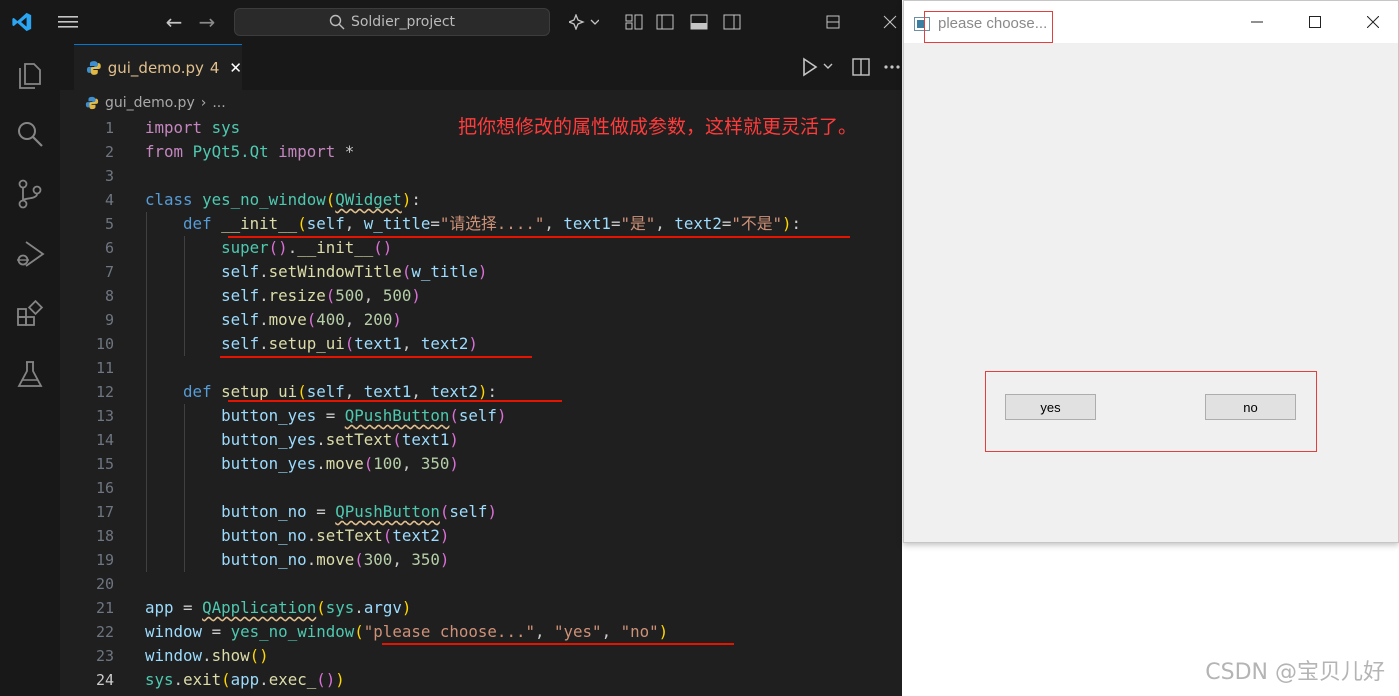  What do you see at coordinates (1315, 22) in the screenshot?
I see `qt-maximize-icon` at bounding box center [1315, 22].